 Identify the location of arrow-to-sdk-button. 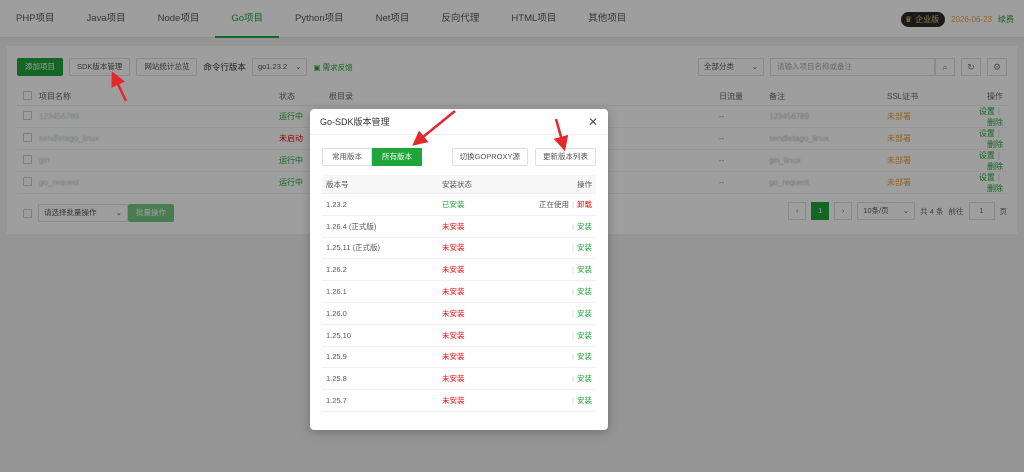
(119, 86).